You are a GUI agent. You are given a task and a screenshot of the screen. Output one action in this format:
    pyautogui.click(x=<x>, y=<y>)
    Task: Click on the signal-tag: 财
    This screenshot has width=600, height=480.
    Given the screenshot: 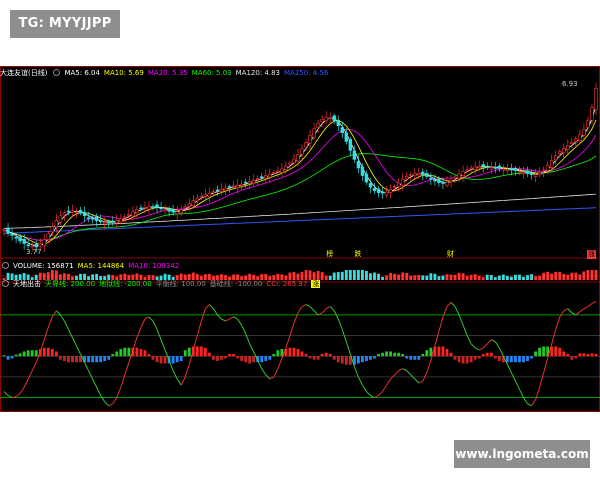 What is the action you would take?
    pyautogui.click(x=450, y=254)
    